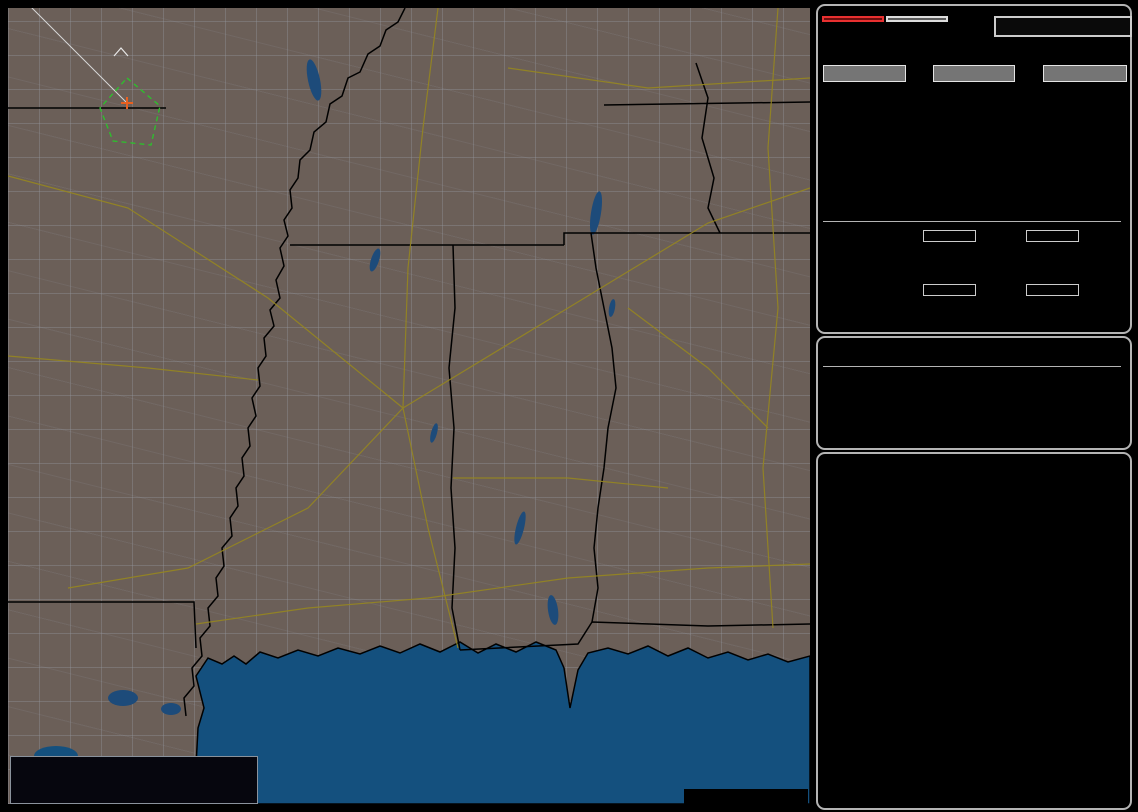  What do you see at coordinates (864, 73) in the screenshot?
I see `strikes-per-min-badge` at bounding box center [864, 73].